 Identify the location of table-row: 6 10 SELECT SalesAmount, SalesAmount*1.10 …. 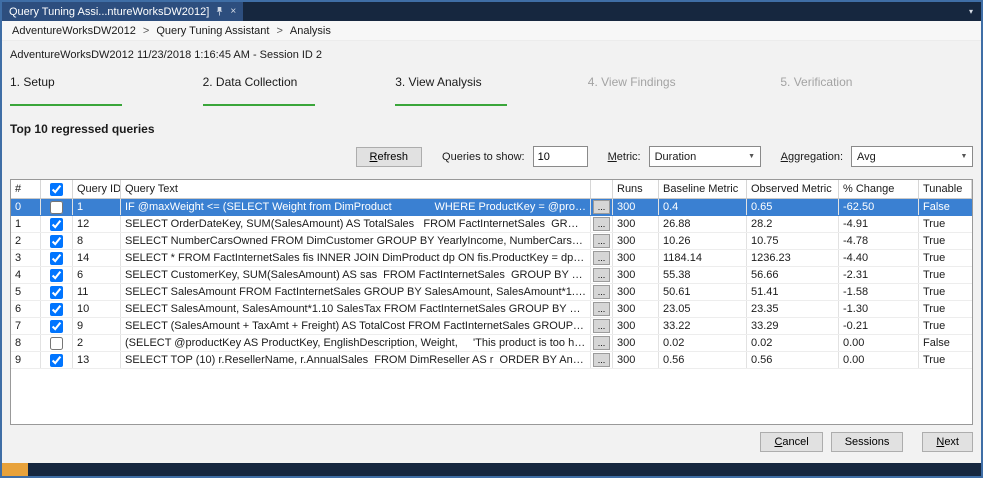
(491, 309).